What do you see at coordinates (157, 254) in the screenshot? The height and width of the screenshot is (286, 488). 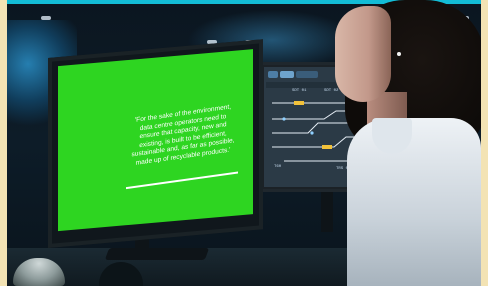 I see `left-monitor-base` at bounding box center [157, 254].